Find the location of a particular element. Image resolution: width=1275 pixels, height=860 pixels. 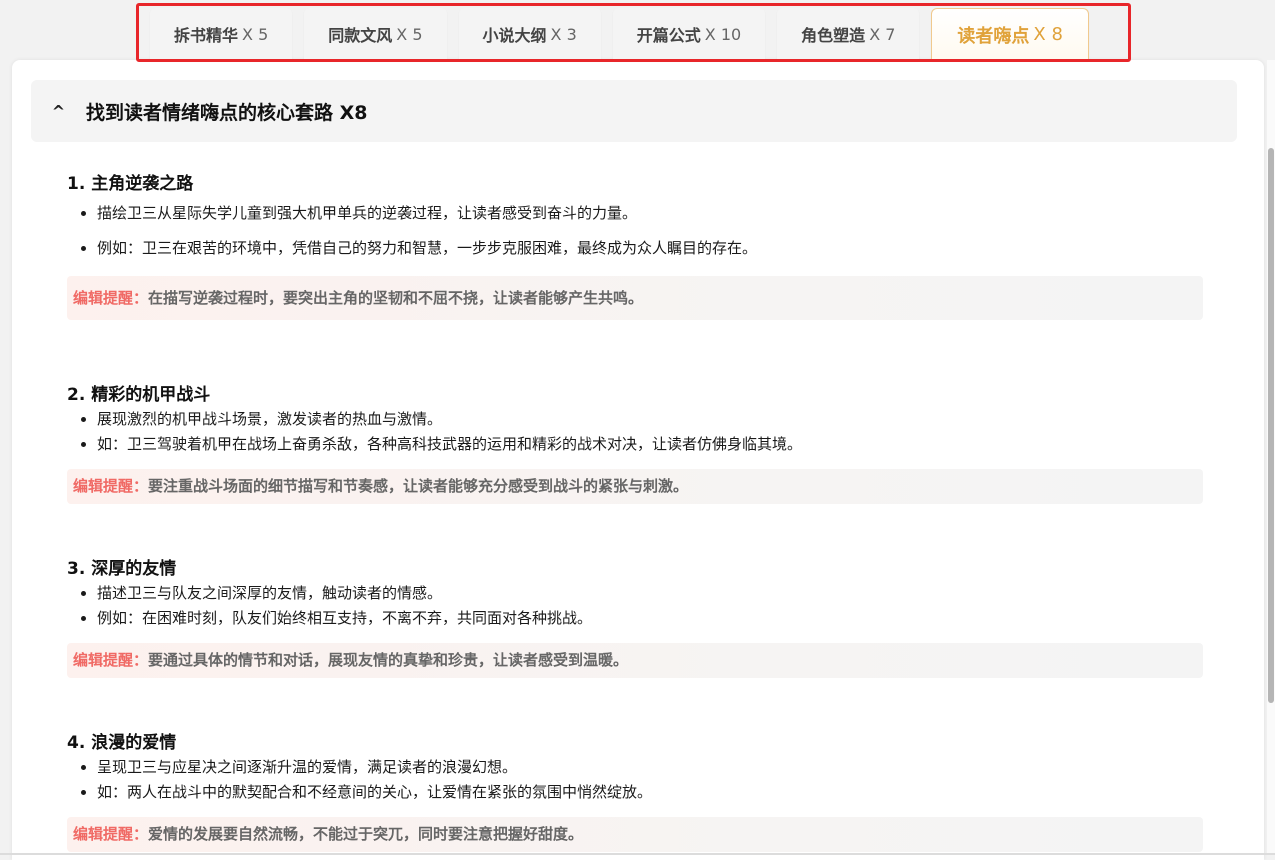

tab-same-style: 同款文风 X 5 is located at coordinates (375, 34).